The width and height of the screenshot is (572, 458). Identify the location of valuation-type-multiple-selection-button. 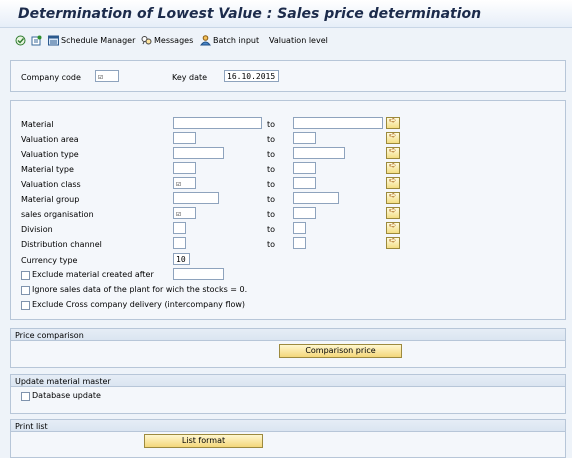
(393, 152).